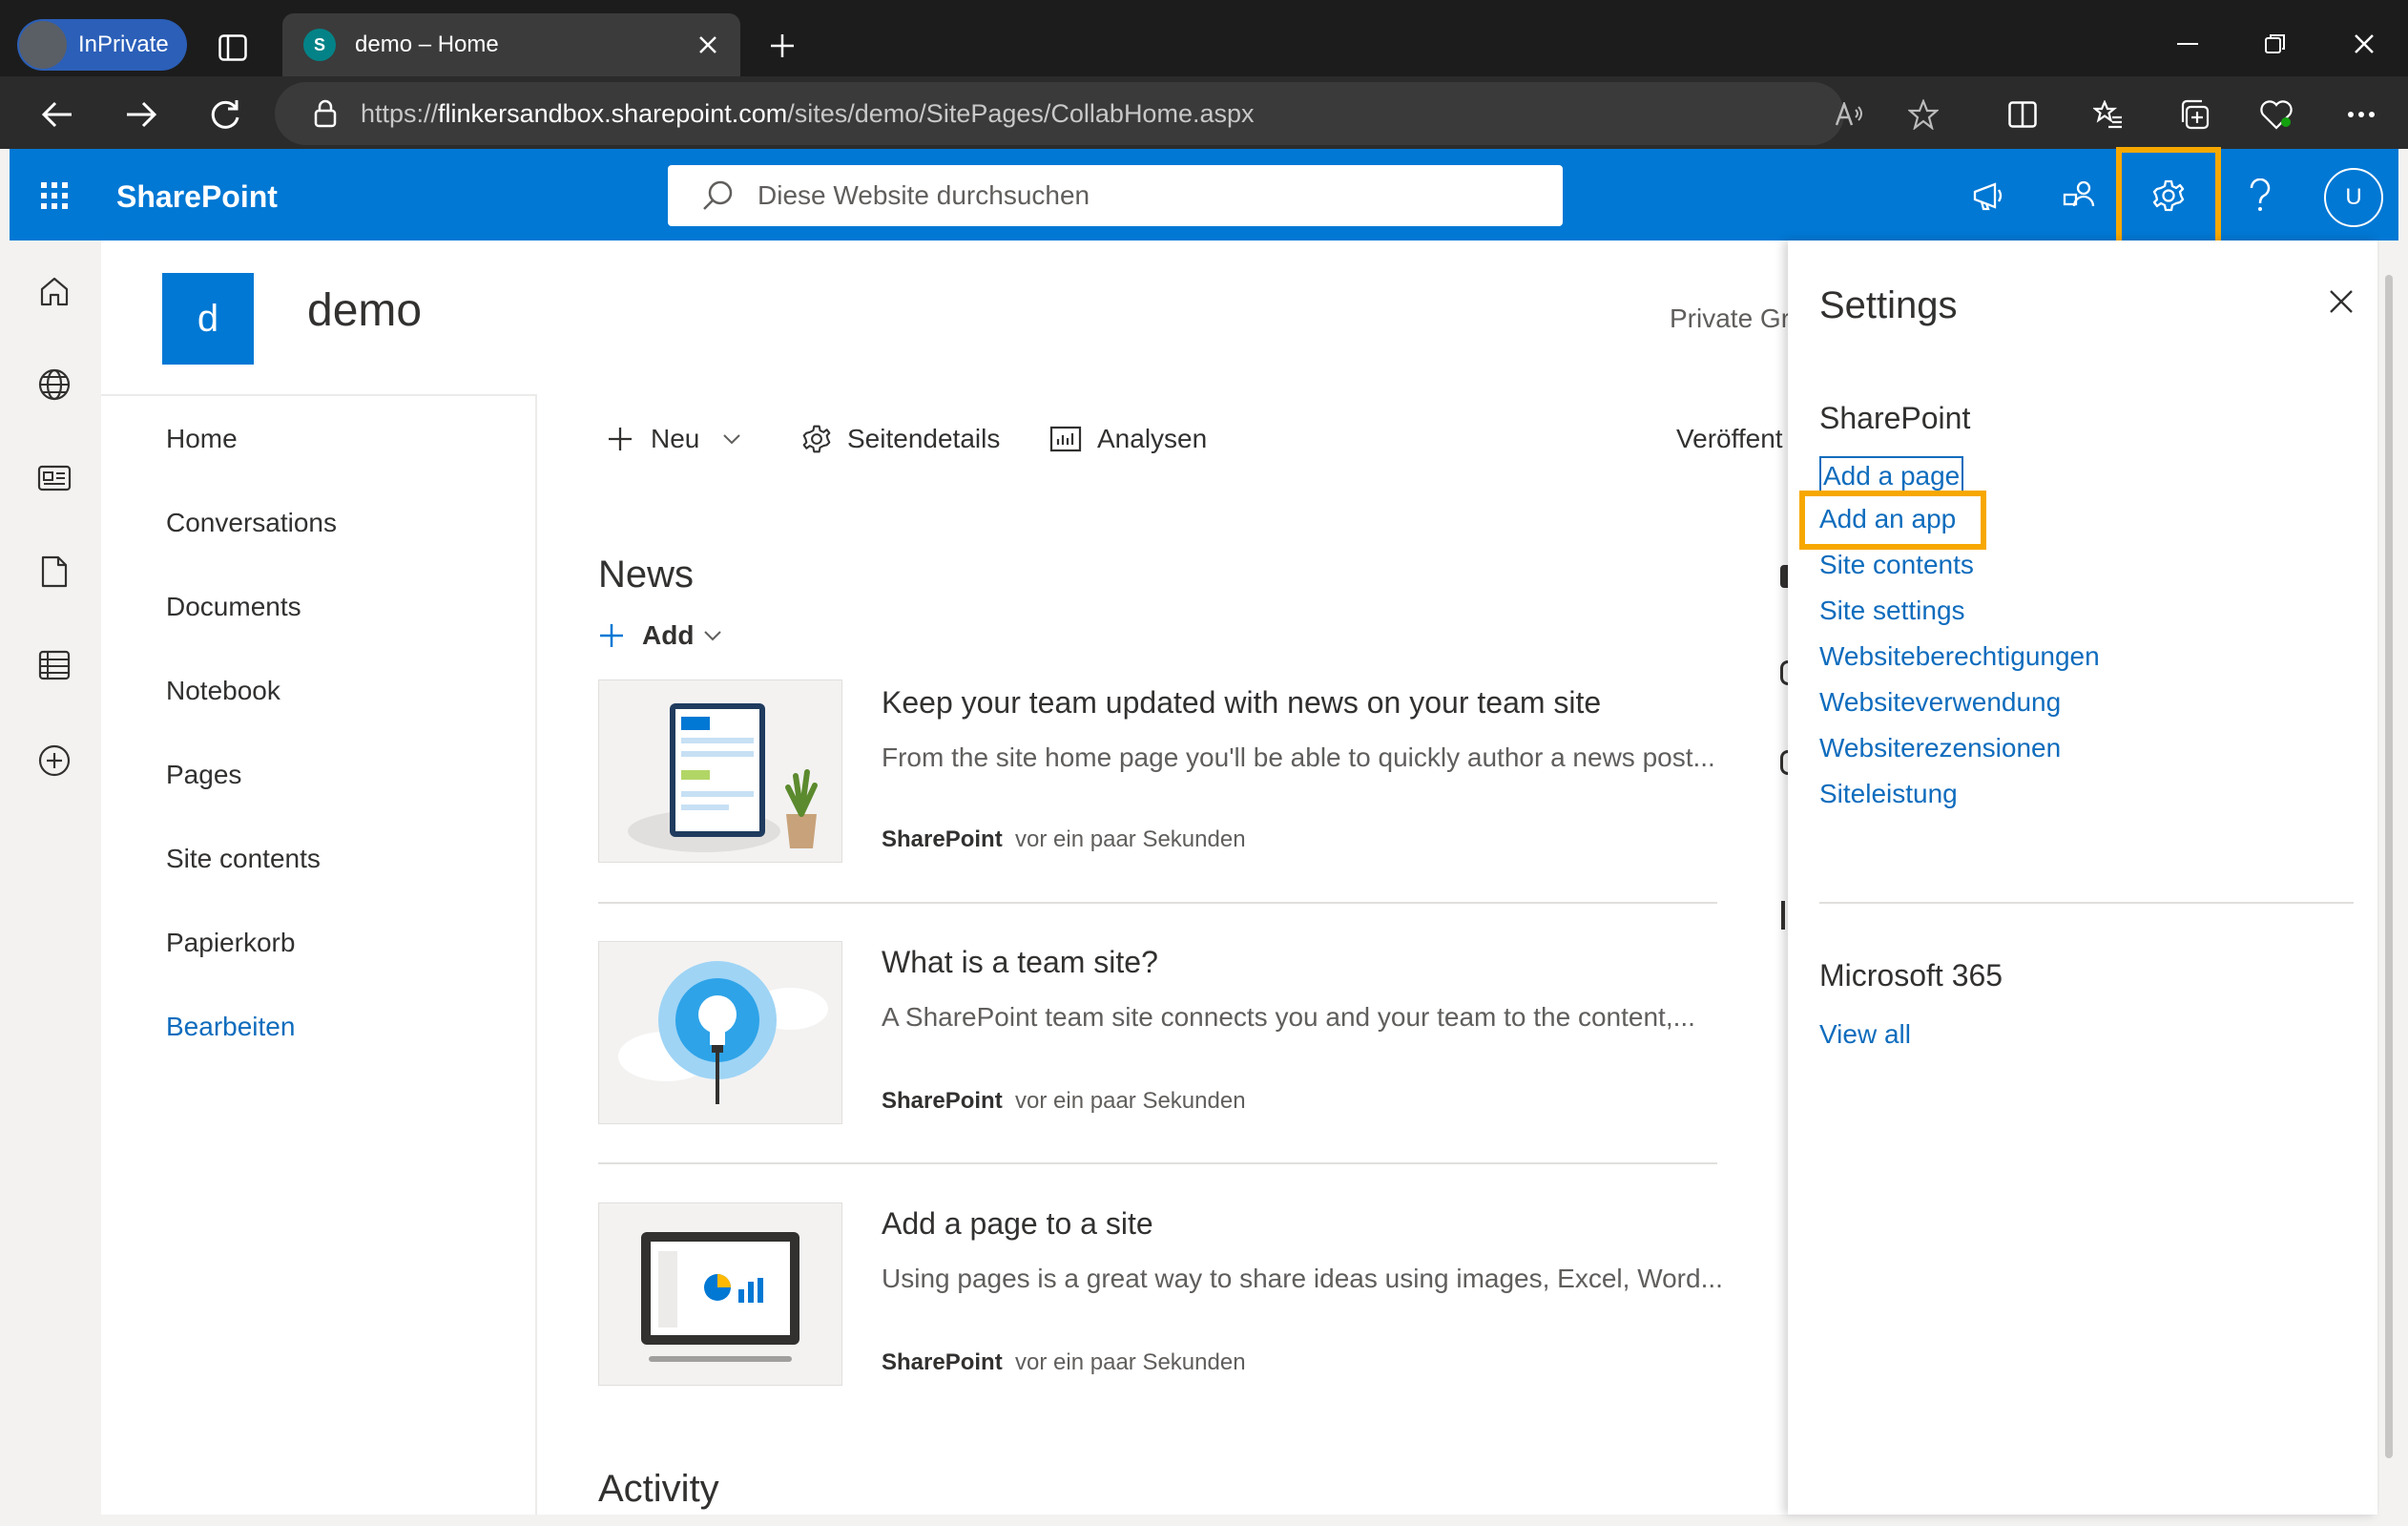  What do you see at coordinates (1892, 611) in the screenshot?
I see `site-settings-link: Site settings` at bounding box center [1892, 611].